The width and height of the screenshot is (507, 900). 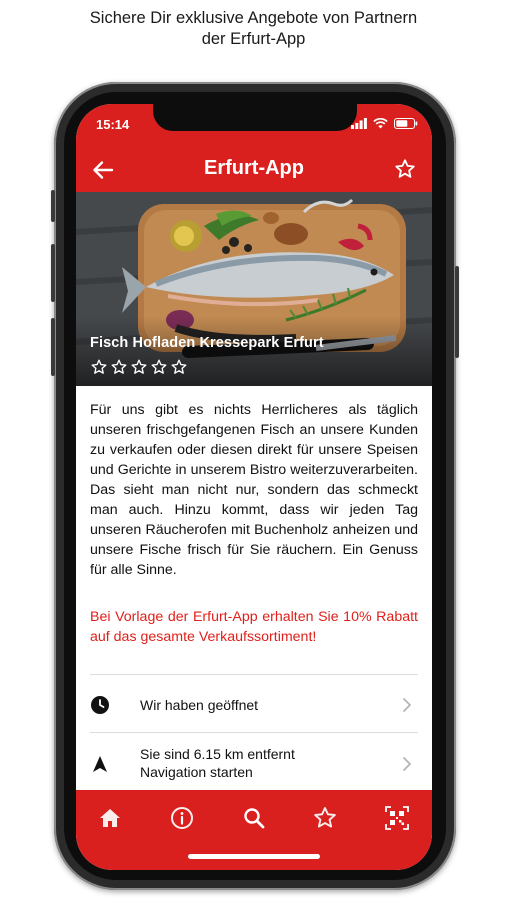 What do you see at coordinates (406, 123) in the screenshot?
I see `battery-icon` at bounding box center [406, 123].